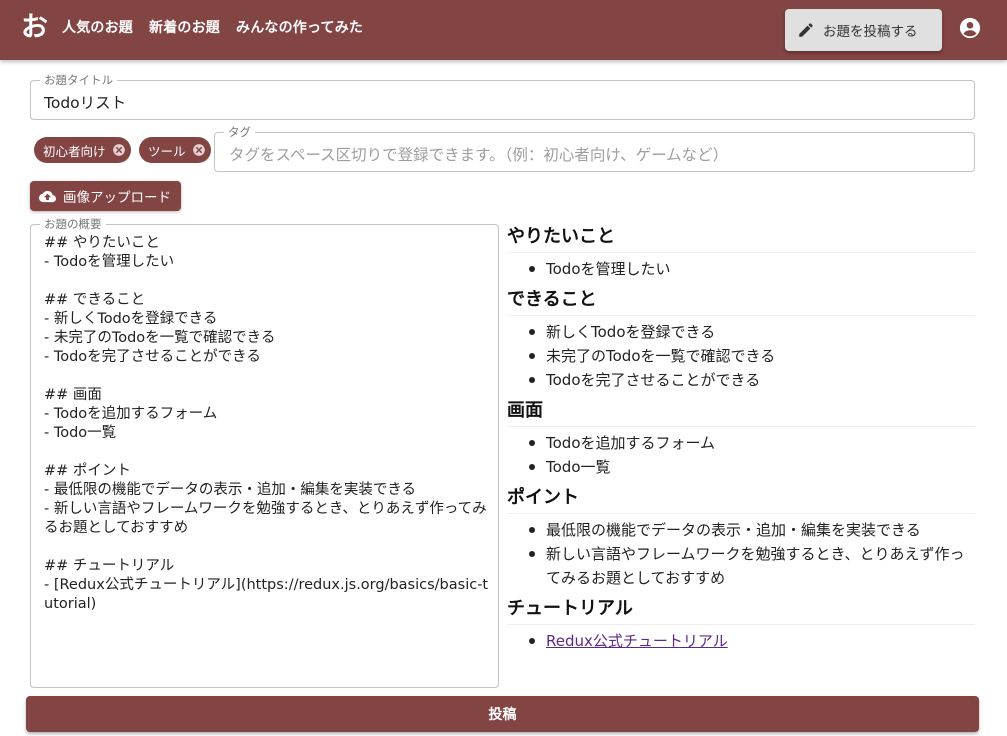 This screenshot has height=736, width=1007. I want to click on nav-new-topics: 新着のお題, so click(184, 27).